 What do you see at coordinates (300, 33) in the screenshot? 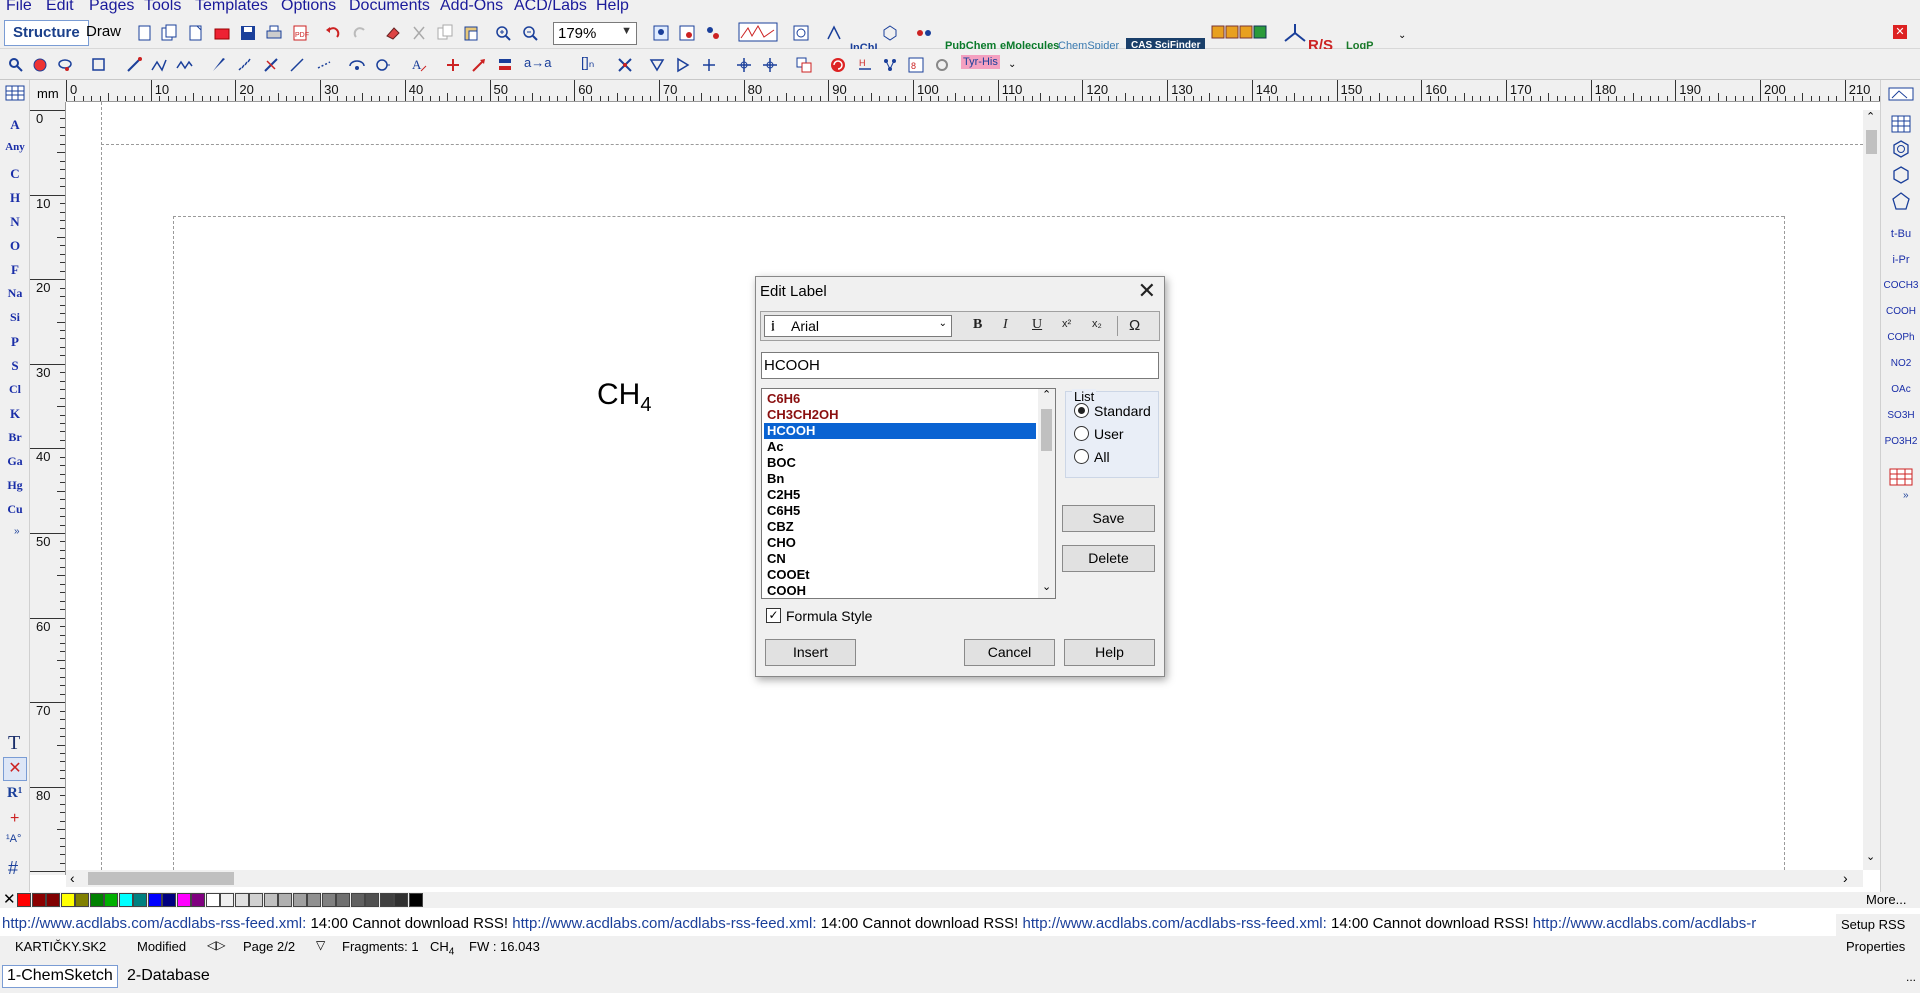
I see `pdf-icon: PDF` at bounding box center [300, 33].